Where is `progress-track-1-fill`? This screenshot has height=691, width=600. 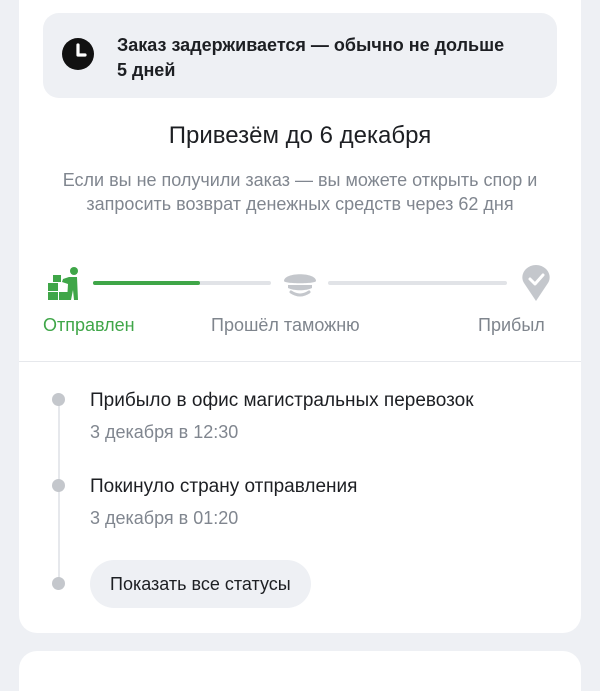
progress-track-1-fill is located at coordinates (146, 283).